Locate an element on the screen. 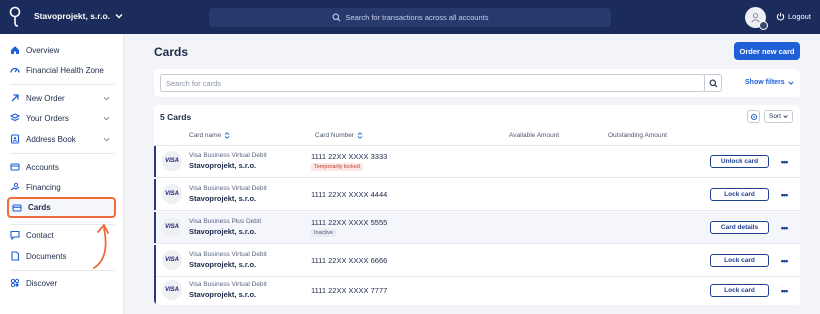 Image resolution: width=820 pixels, height=314 pixels. sort-button: Sort is located at coordinates (778, 116).